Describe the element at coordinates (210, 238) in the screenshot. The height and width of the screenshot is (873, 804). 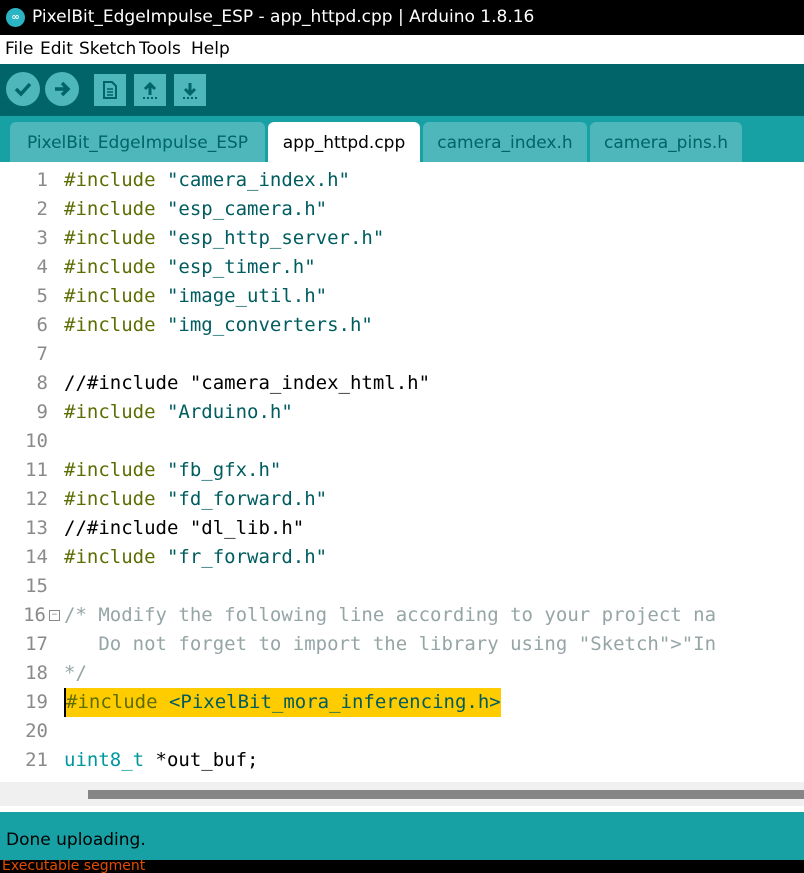
I see `code-line: 3 #include "esp_http_server.h"` at that location.